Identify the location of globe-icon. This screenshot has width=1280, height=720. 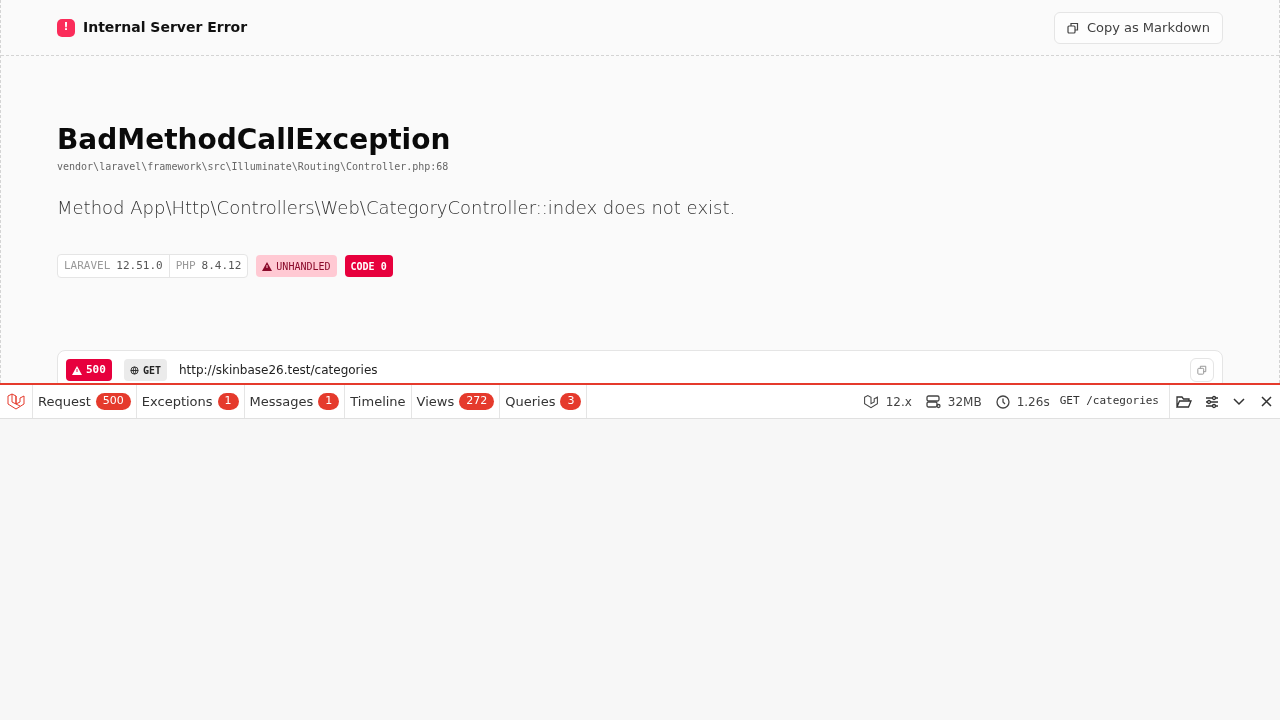
(134, 370).